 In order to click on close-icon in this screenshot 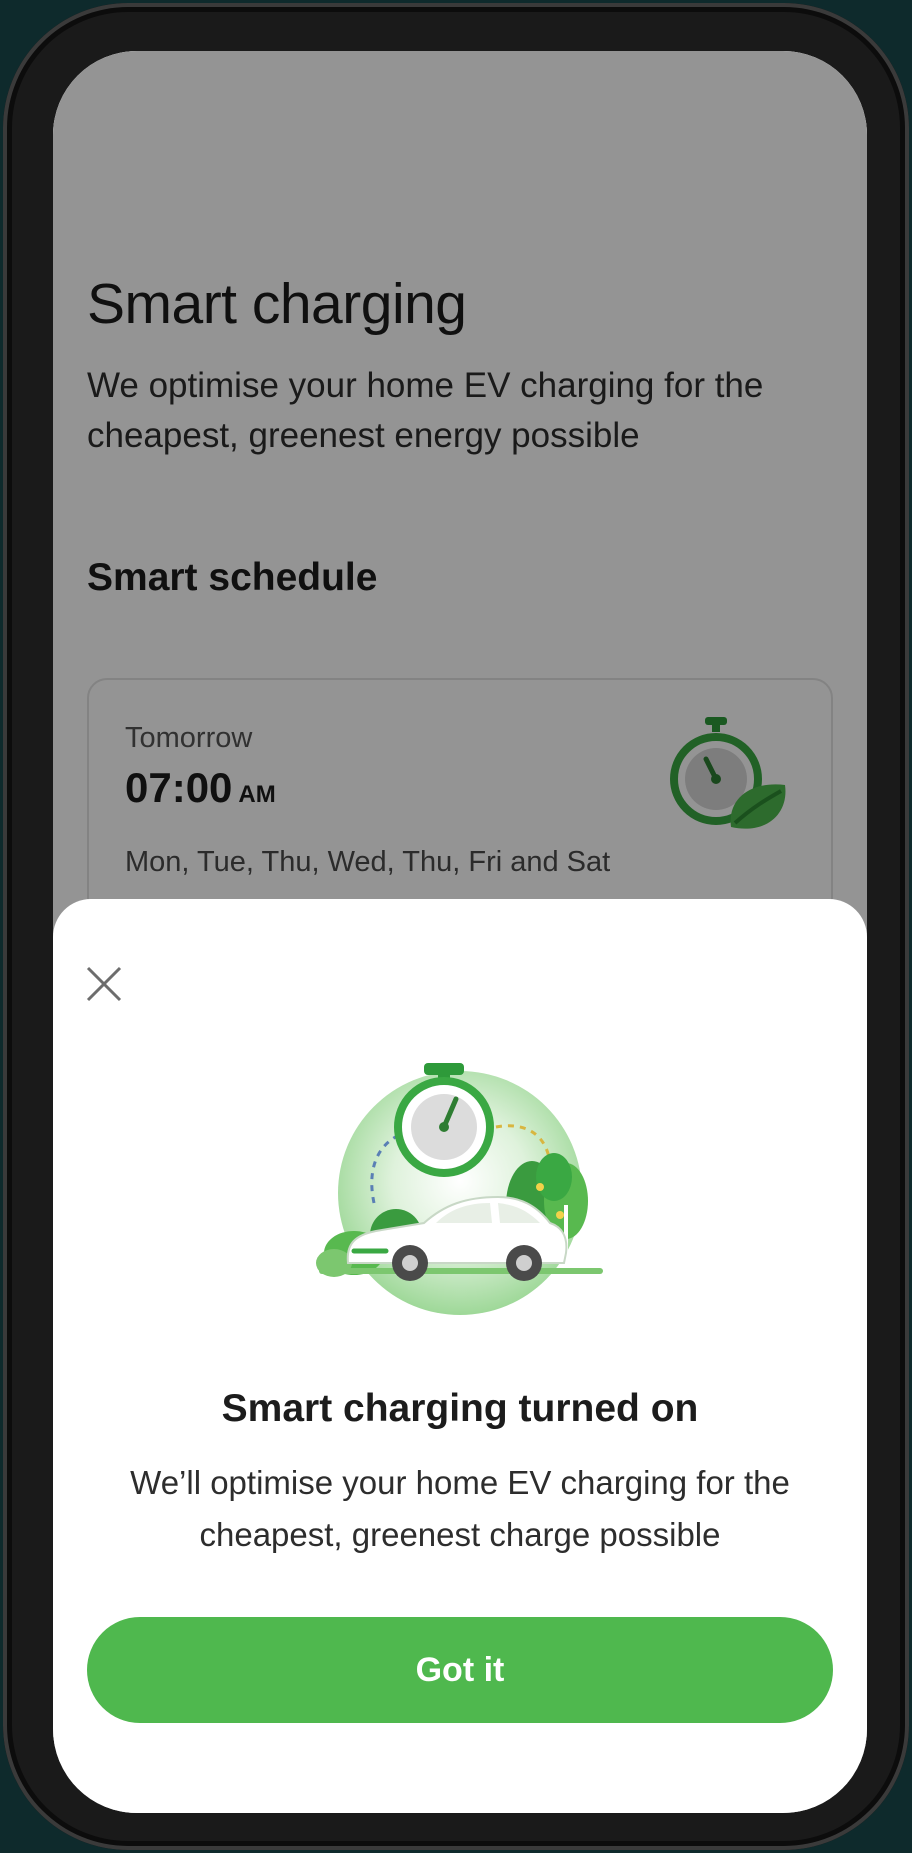, I will do `click(104, 984)`.